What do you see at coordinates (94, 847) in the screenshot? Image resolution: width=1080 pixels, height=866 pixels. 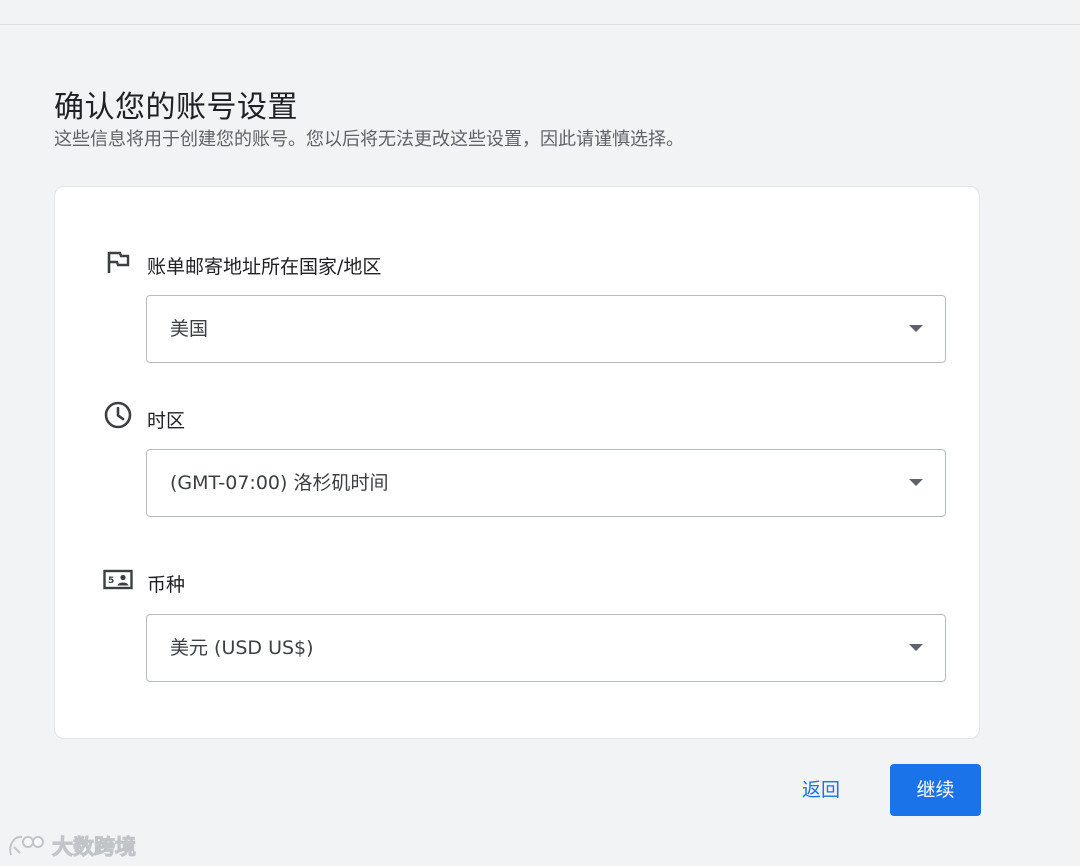 I see `watermark-text: 大数跨境` at bounding box center [94, 847].